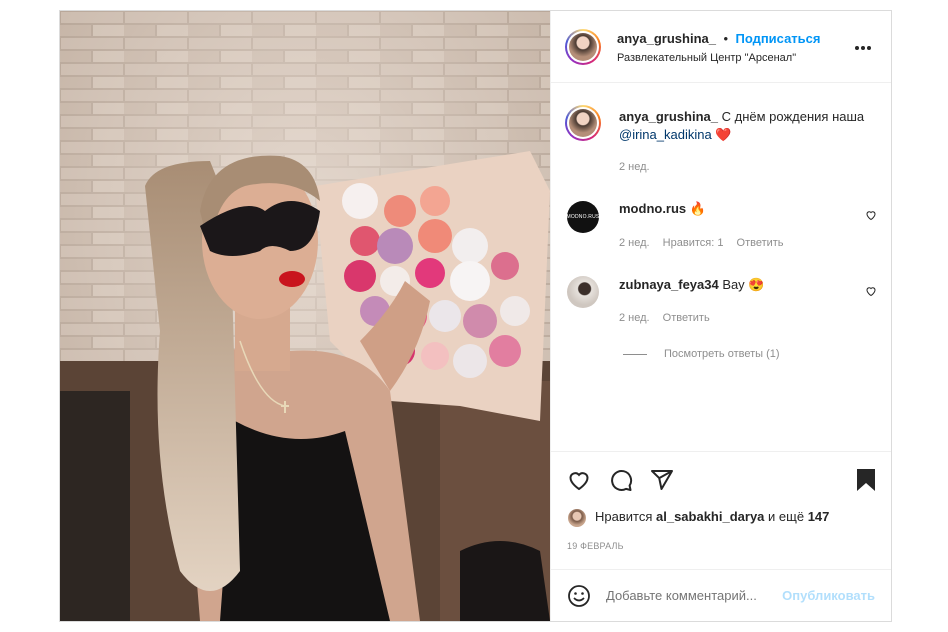  I want to click on author-username: anya_grushina_, so click(666, 38).